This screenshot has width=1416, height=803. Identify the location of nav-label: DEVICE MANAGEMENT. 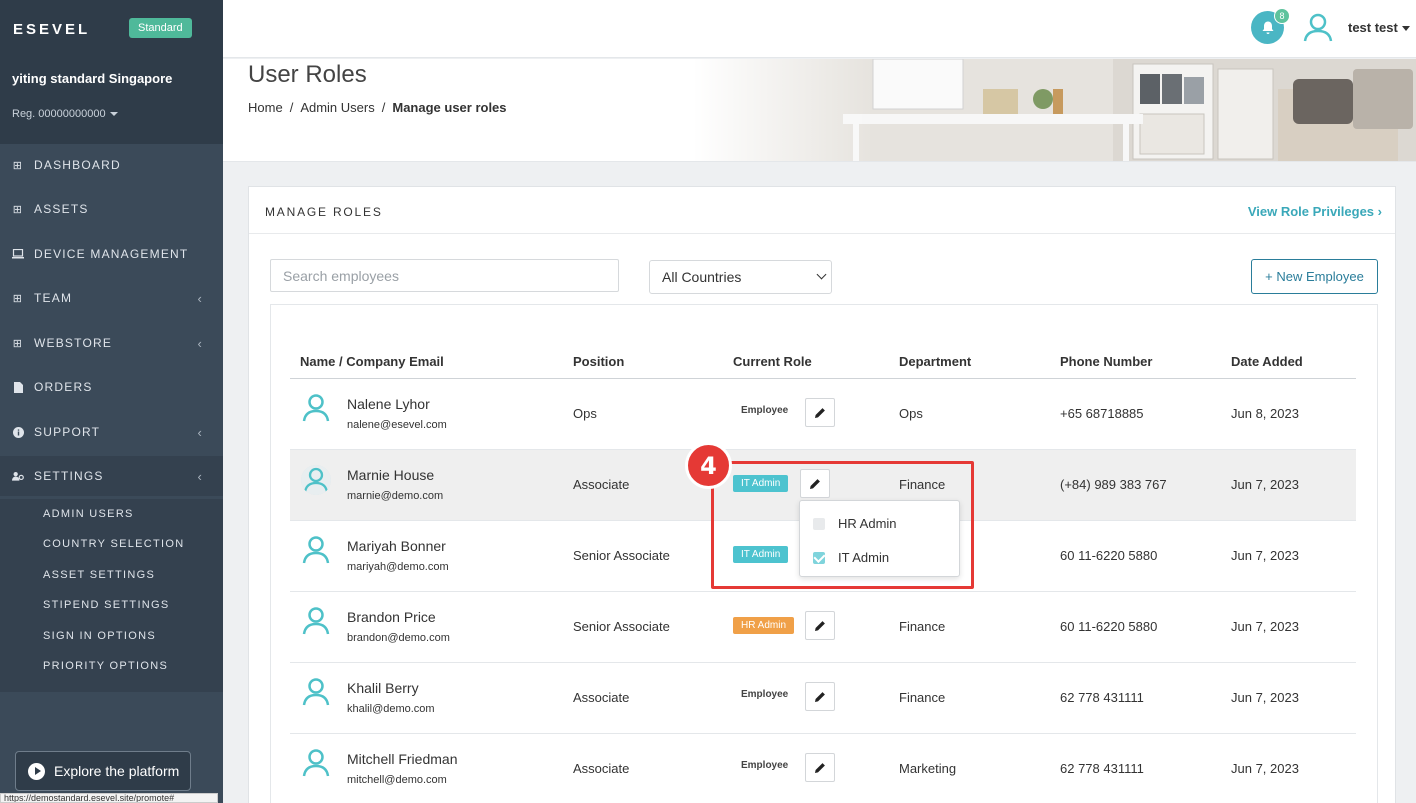
(111, 254).